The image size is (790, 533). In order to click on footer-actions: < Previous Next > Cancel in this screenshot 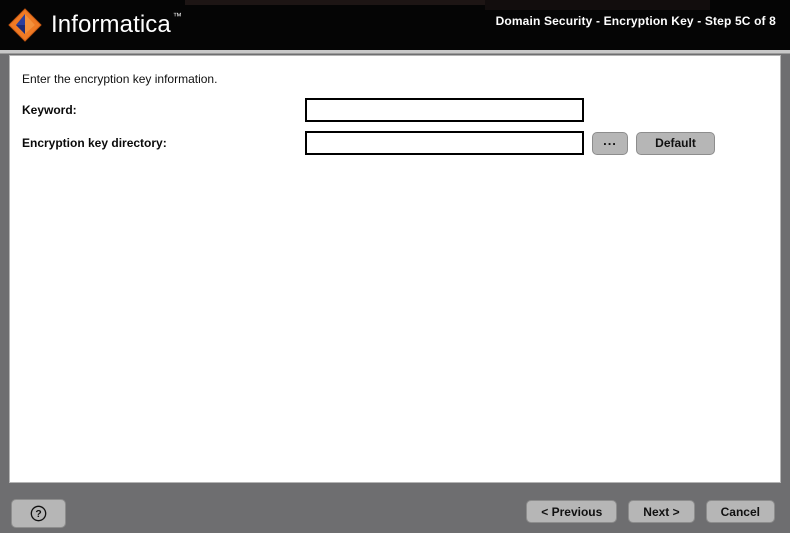, I will do `click(650, 511)`.